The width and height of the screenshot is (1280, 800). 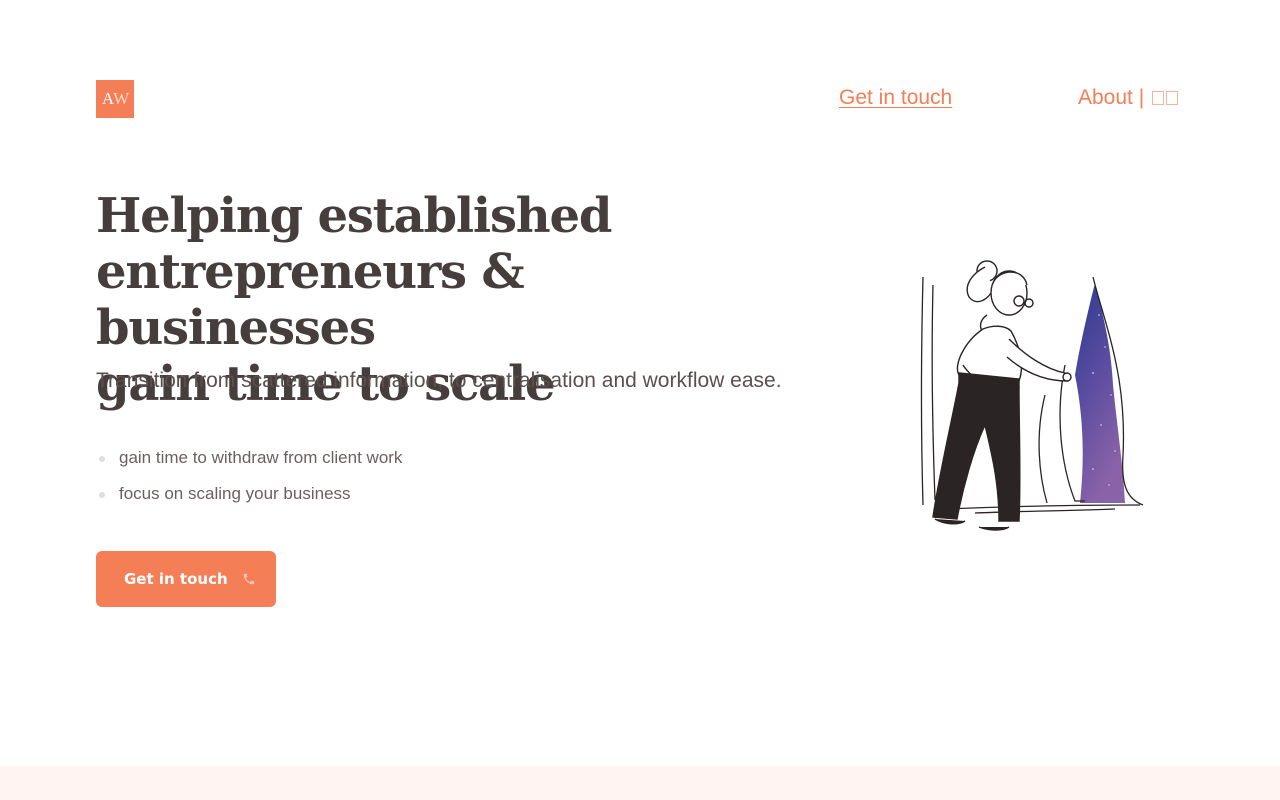 I want to click on get-in-touch-button: Get in touch, so click(x=186, y=579).